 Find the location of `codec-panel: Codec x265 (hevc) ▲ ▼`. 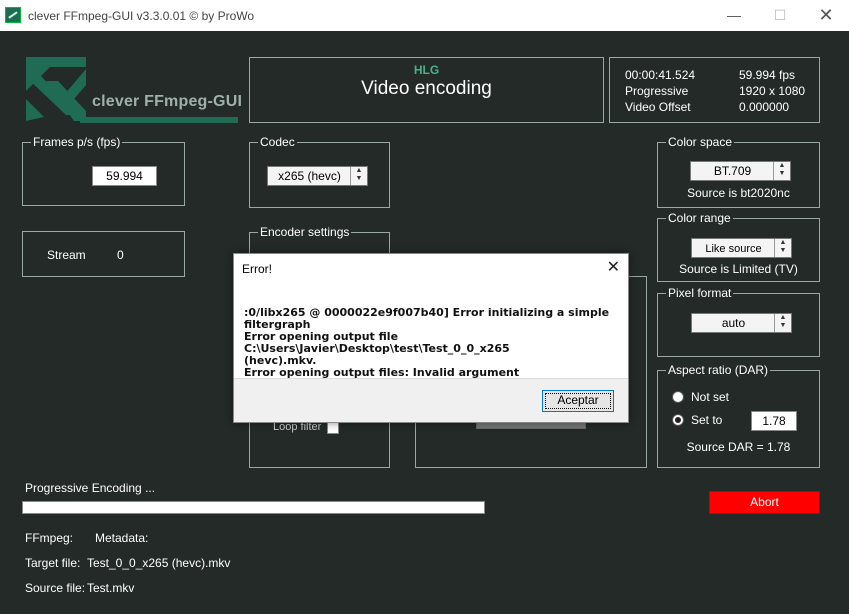

codec-panel: Codec x265 (hevc) ▲ ▼ is located at coordinates (319, 171).